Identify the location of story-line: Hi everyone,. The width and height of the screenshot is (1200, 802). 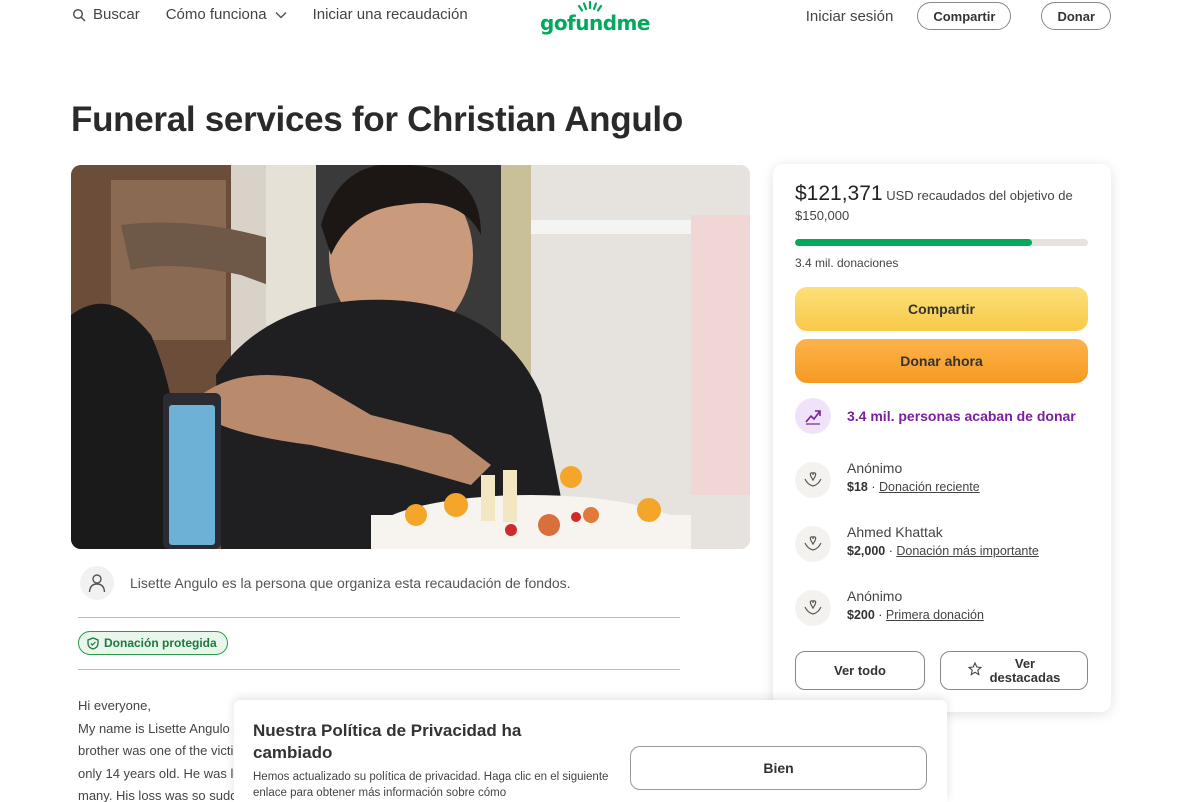
(114, 705).